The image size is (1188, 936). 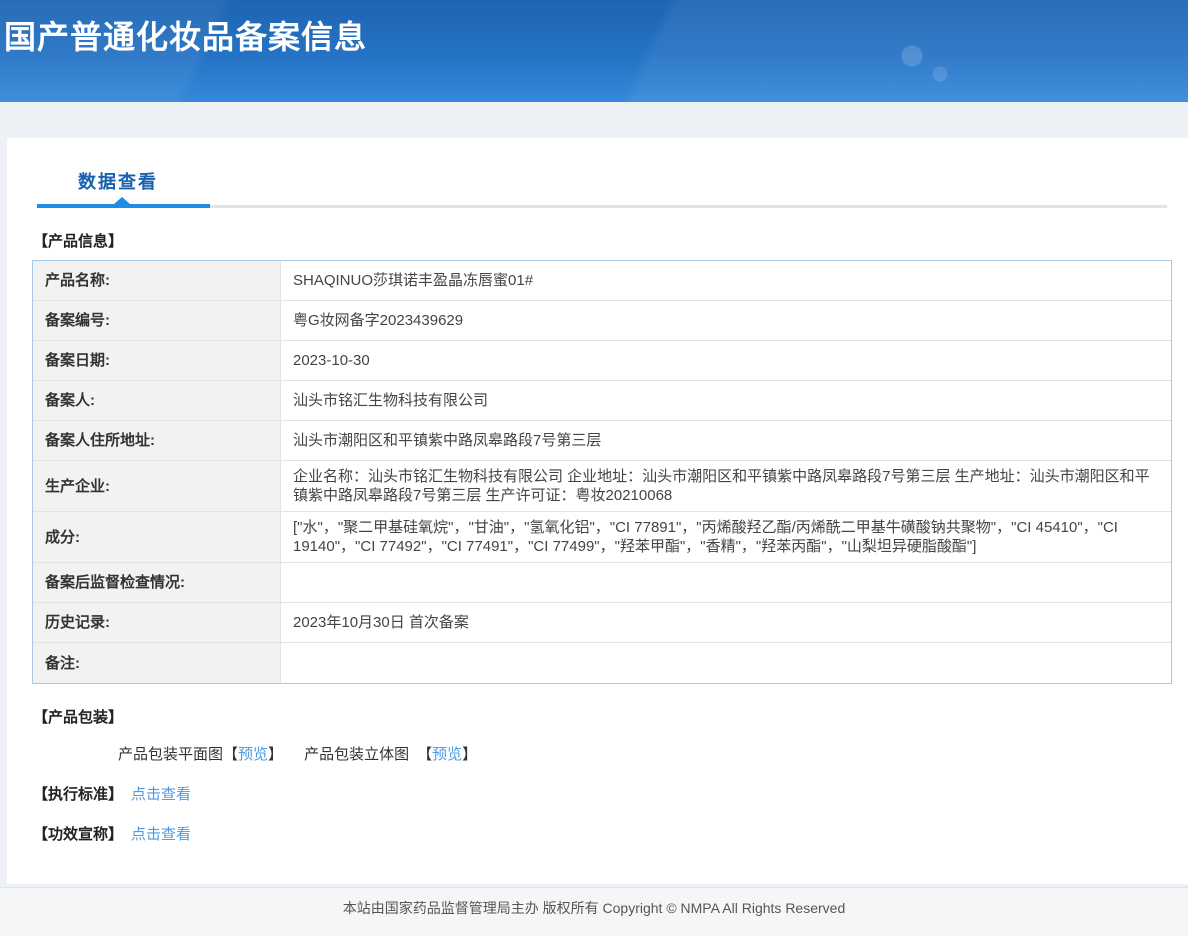 What do you see at coordinates (726, 321) in the screenshot?
I see `row-value: 粤G妆网备字2023439629` at bounding box center [726, 321].